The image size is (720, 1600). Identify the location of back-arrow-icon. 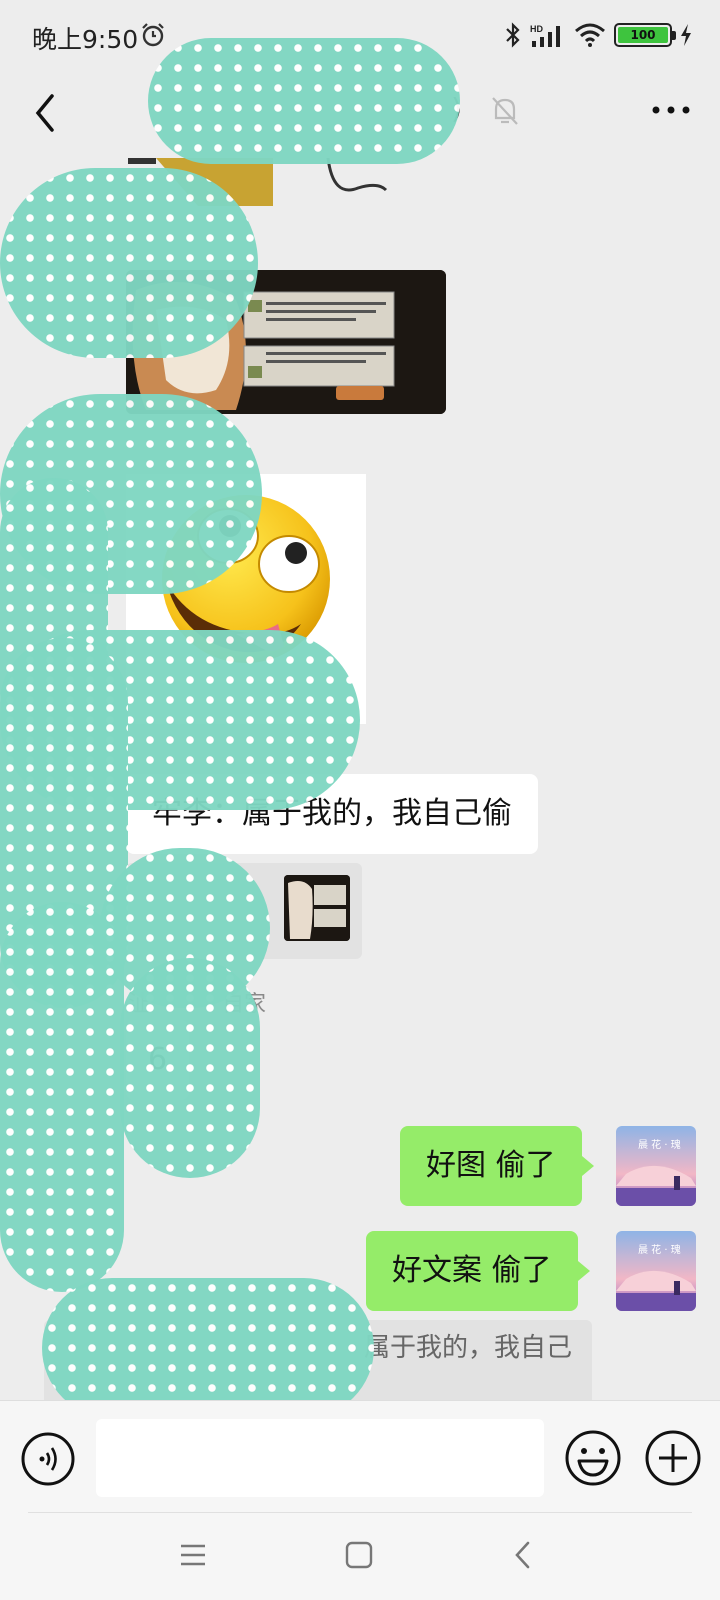
(46, 113).